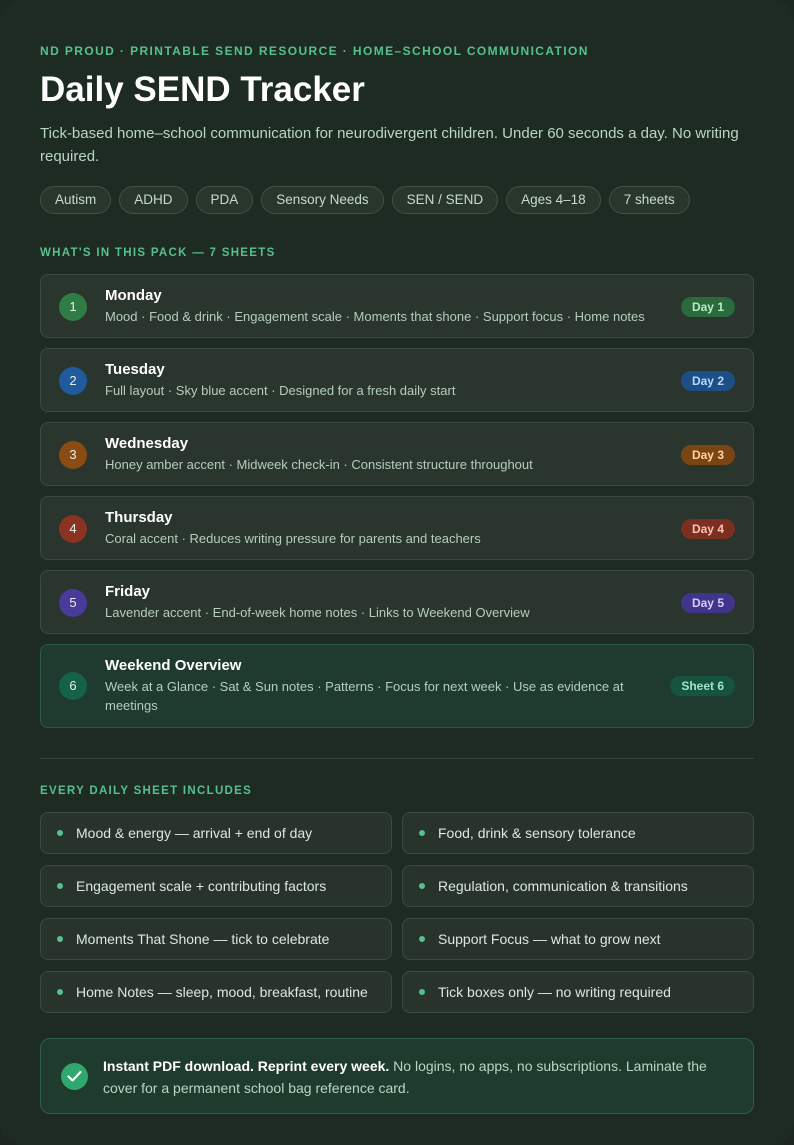  I want to click on feature-item: Moments That Shone — tick to celebrate, so click(216, 939).